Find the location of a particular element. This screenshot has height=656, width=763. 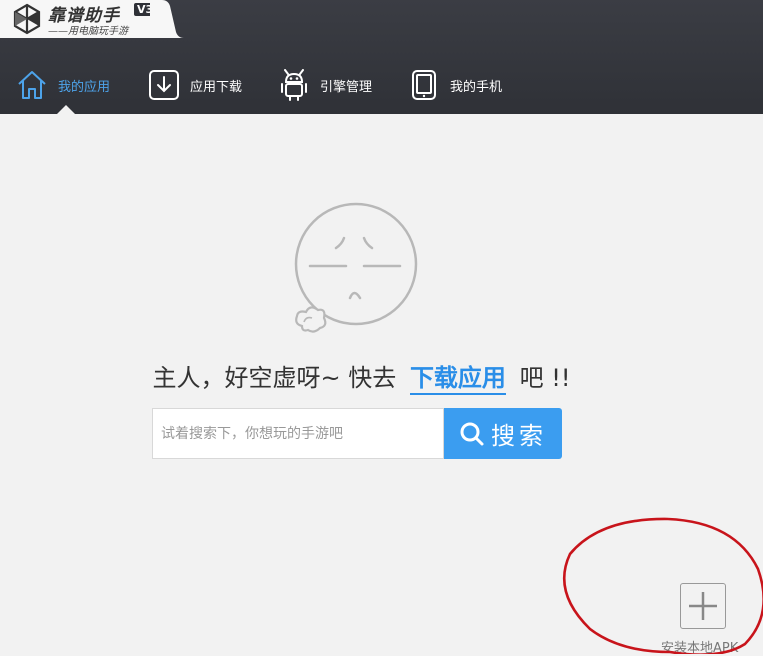

download-icon is located at coordinates (164, 85).